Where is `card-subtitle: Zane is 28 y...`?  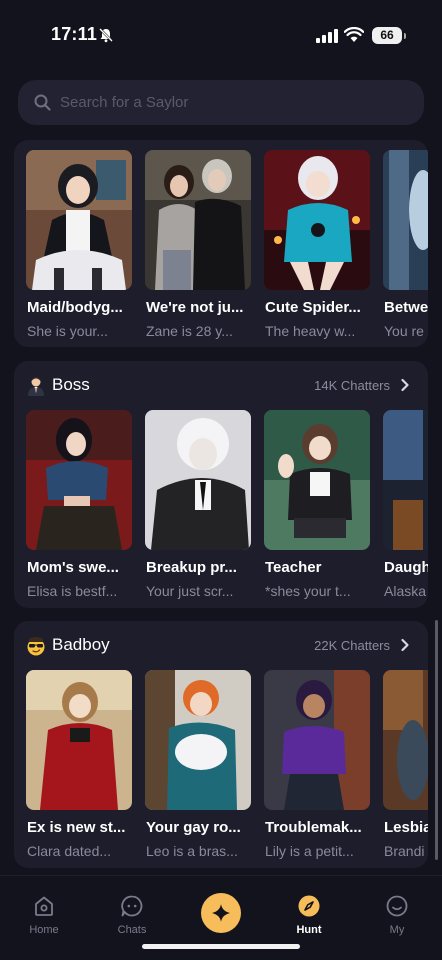
card-subtitle: Zane is 28 y... is located at coordinates (189, 331).